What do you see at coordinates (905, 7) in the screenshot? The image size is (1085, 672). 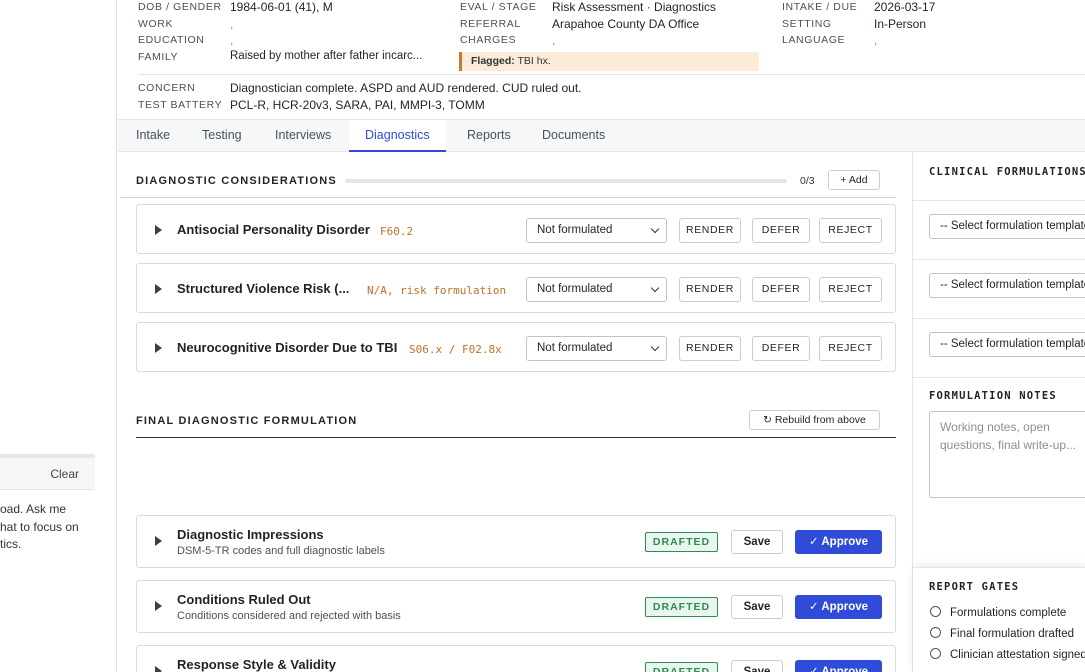 I see `intake-due-value: 2026-03-17` at bounding box center [905, 7].